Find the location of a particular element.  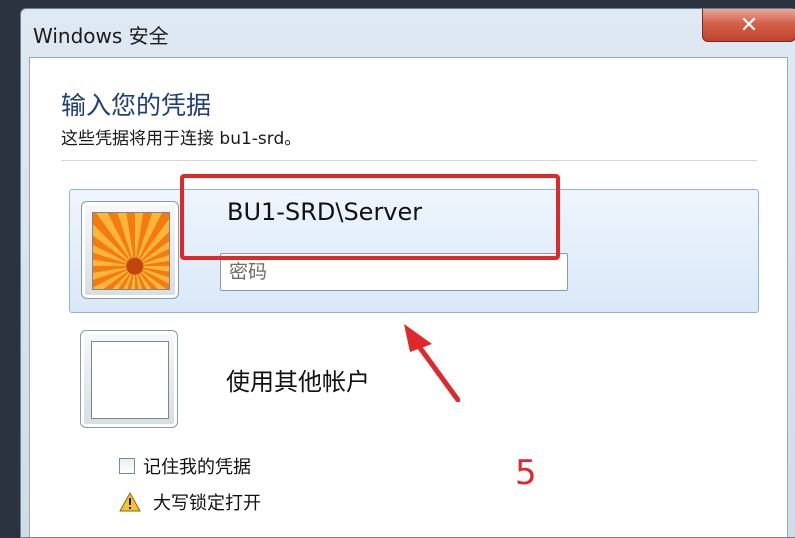

remember-credentials-label: 记住我的凭据 is located at coordinates (197, 467).